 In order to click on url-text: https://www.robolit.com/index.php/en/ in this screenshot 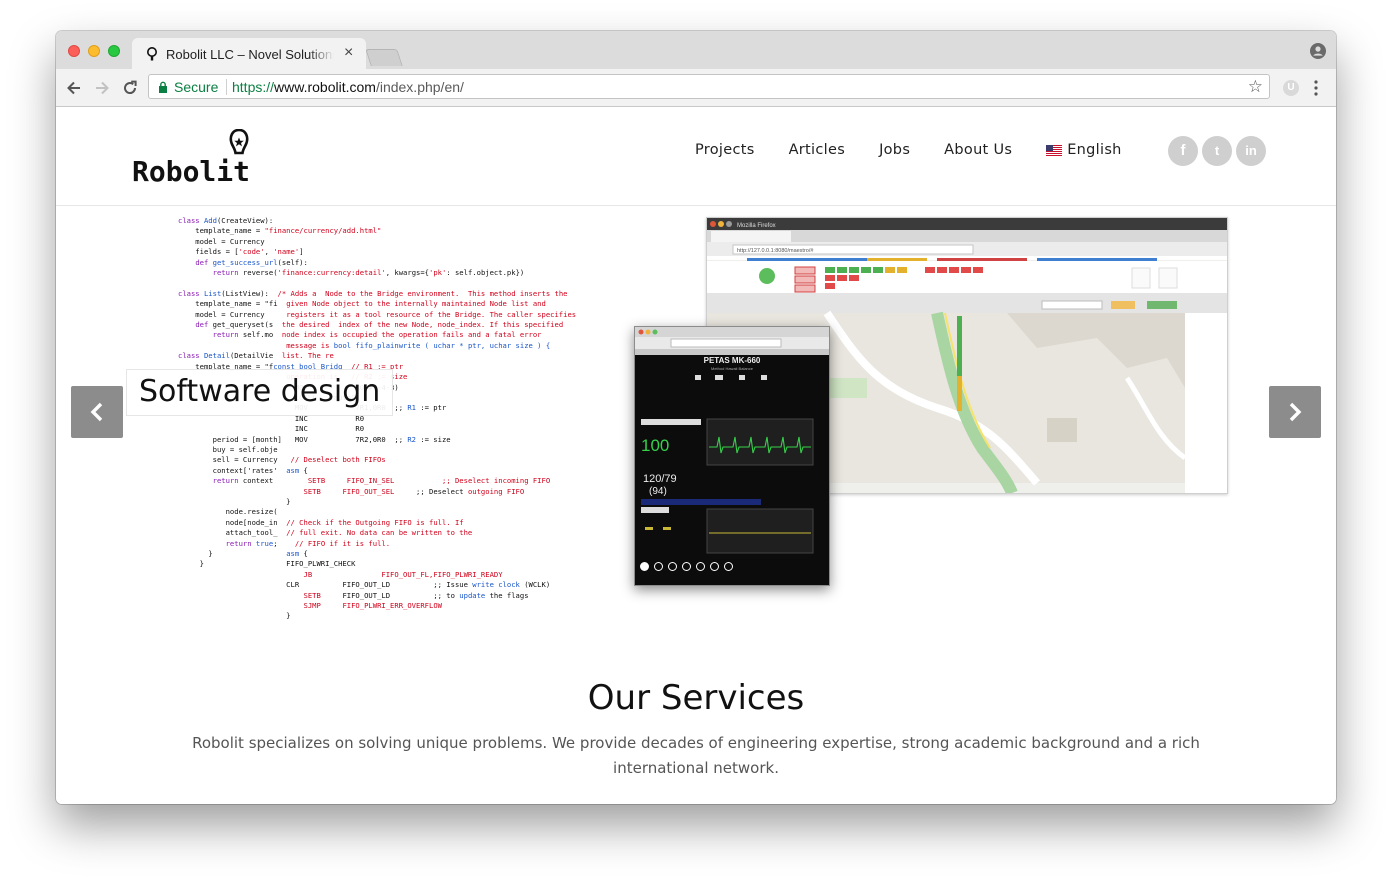, I will do `click(348, 87)`.